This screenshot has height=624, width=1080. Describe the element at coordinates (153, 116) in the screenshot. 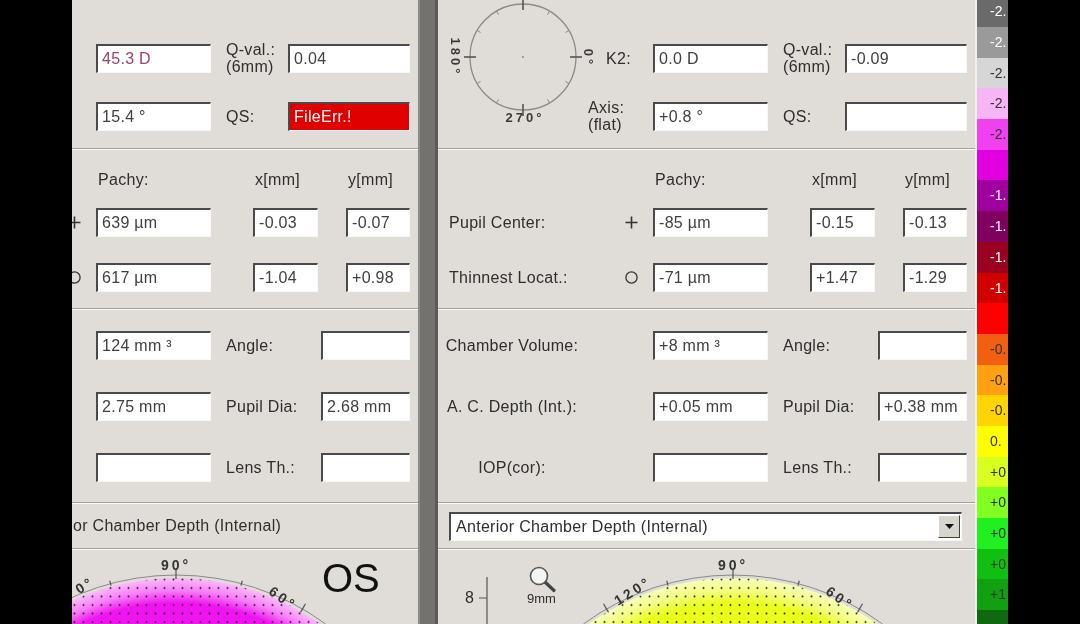

I see `input-field: 15.4 °` at that location.